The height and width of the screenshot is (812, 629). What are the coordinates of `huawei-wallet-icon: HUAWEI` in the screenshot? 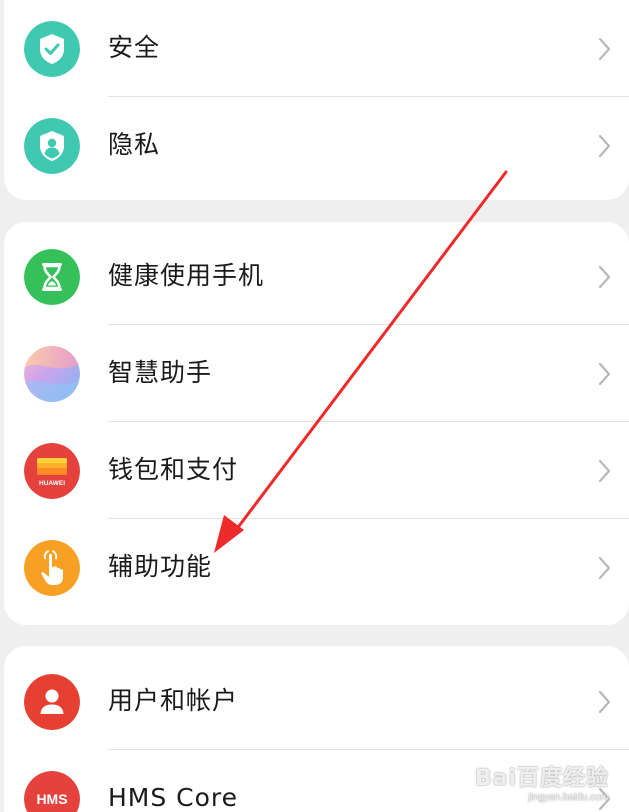 It's located at (52, 471).